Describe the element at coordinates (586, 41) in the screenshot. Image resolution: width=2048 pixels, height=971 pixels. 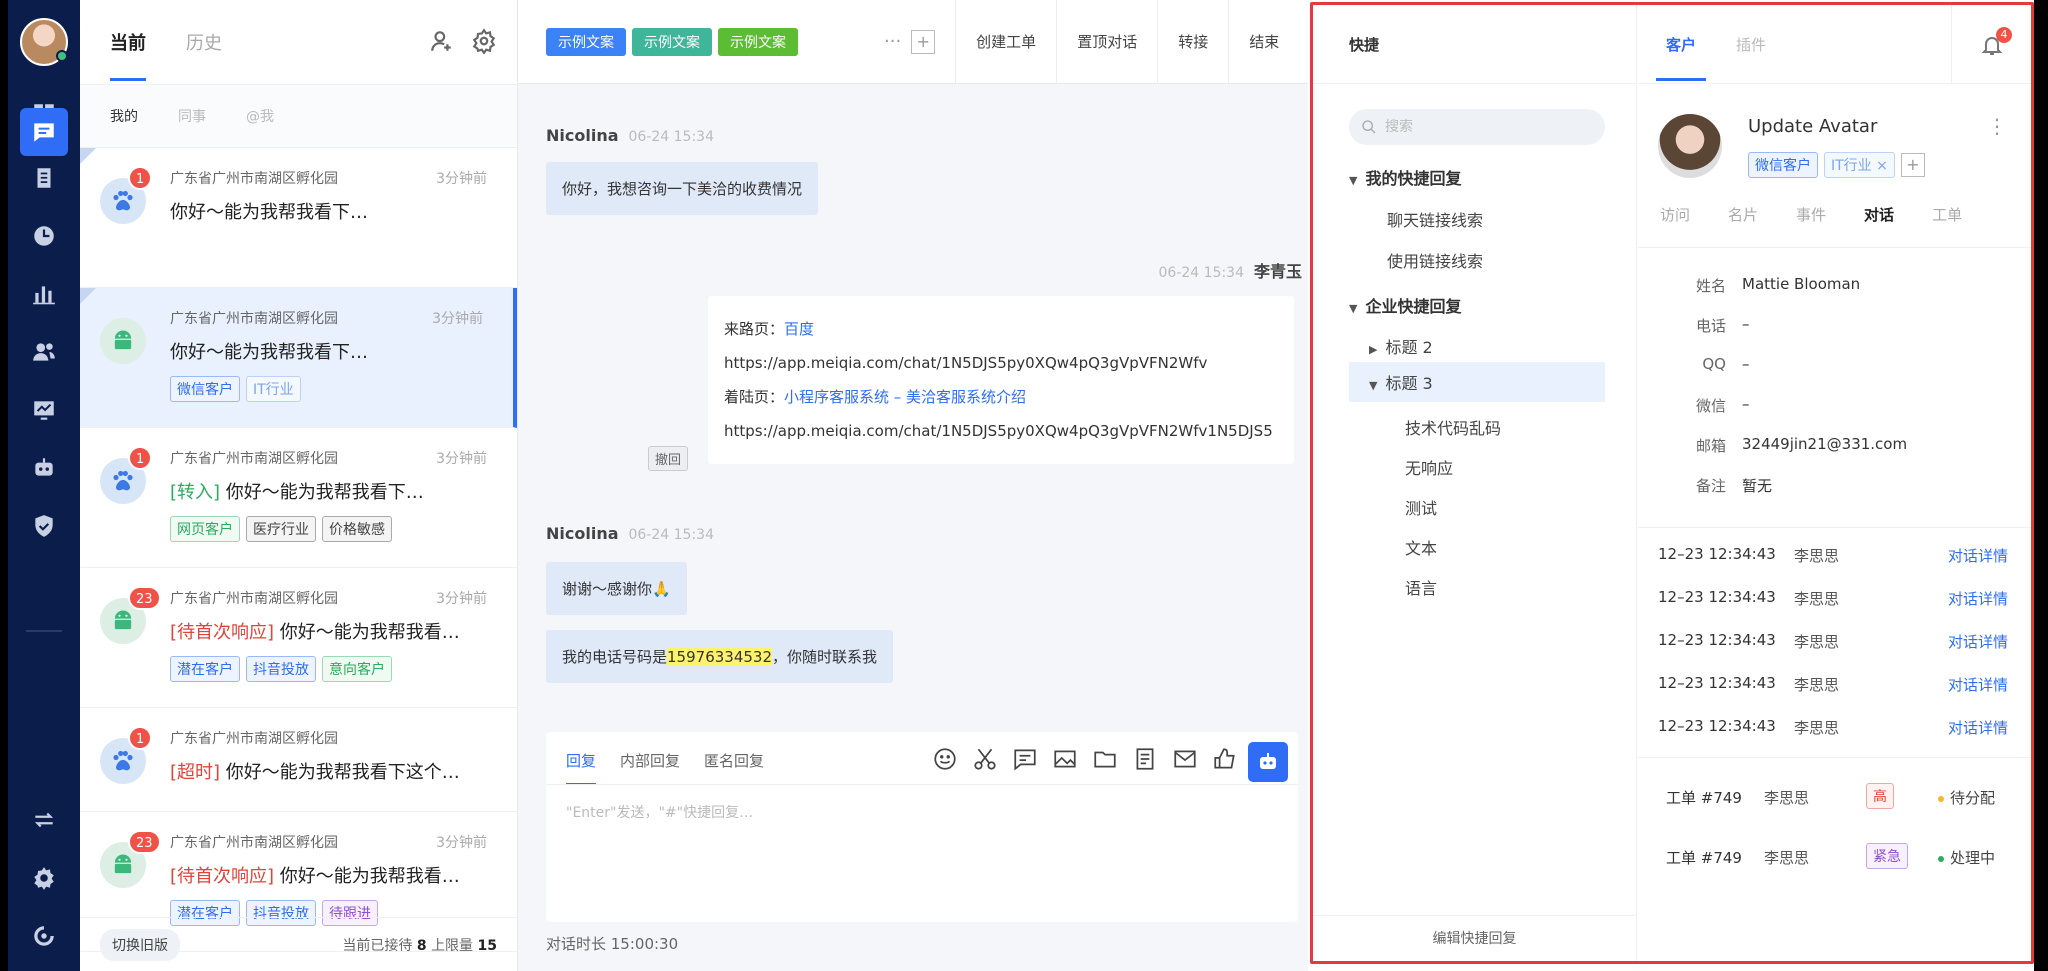
I see `sample-tag-button-1: 示例文案` at that location.